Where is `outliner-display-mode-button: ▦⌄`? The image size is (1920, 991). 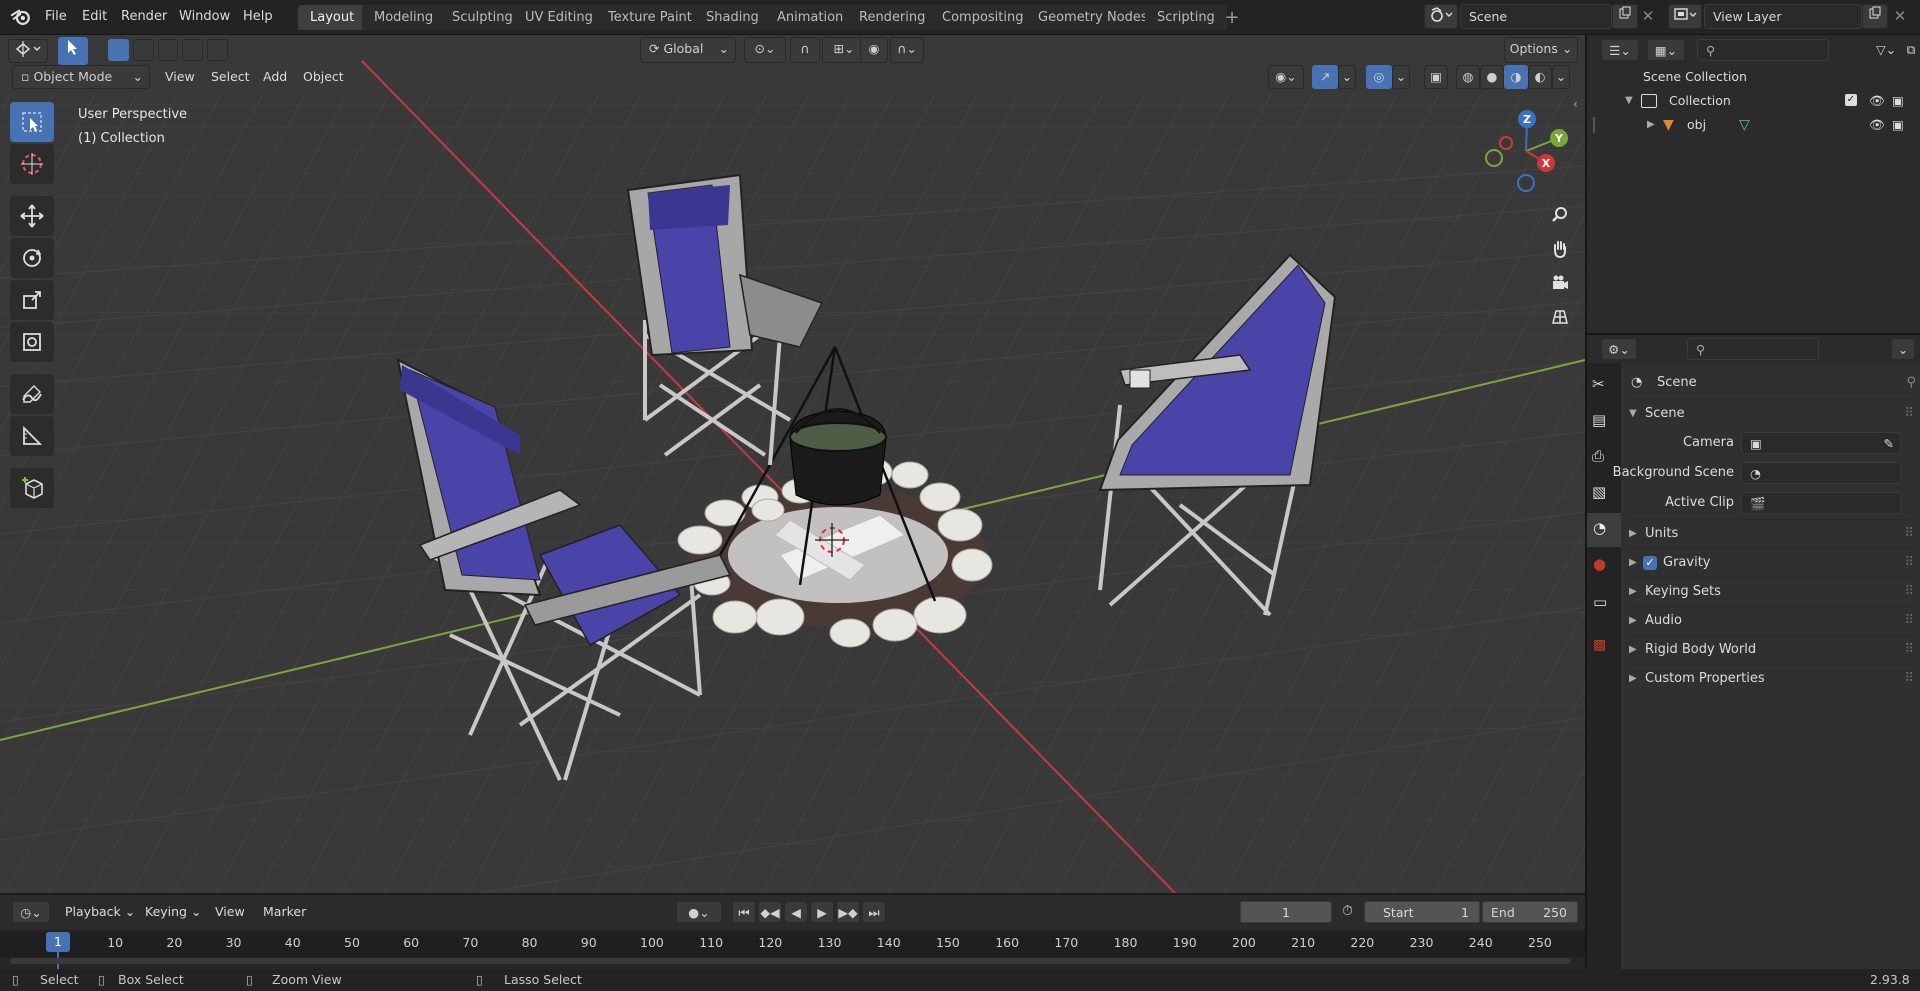 outliner-display-mode-button: ▦⌄ is located at coordinates (1666, 50).